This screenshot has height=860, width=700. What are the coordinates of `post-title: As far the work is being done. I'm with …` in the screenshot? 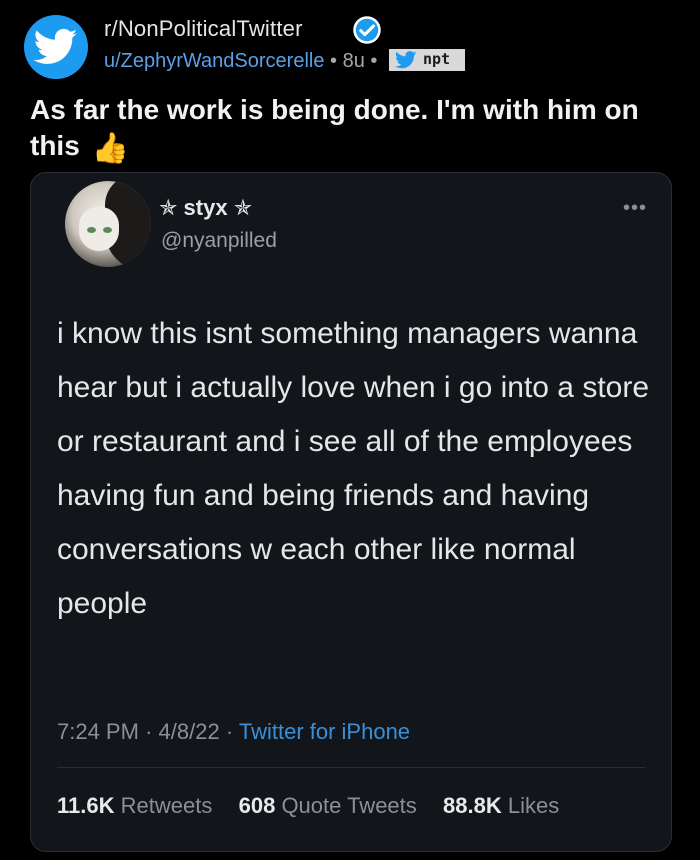 It's located at (350, 129).